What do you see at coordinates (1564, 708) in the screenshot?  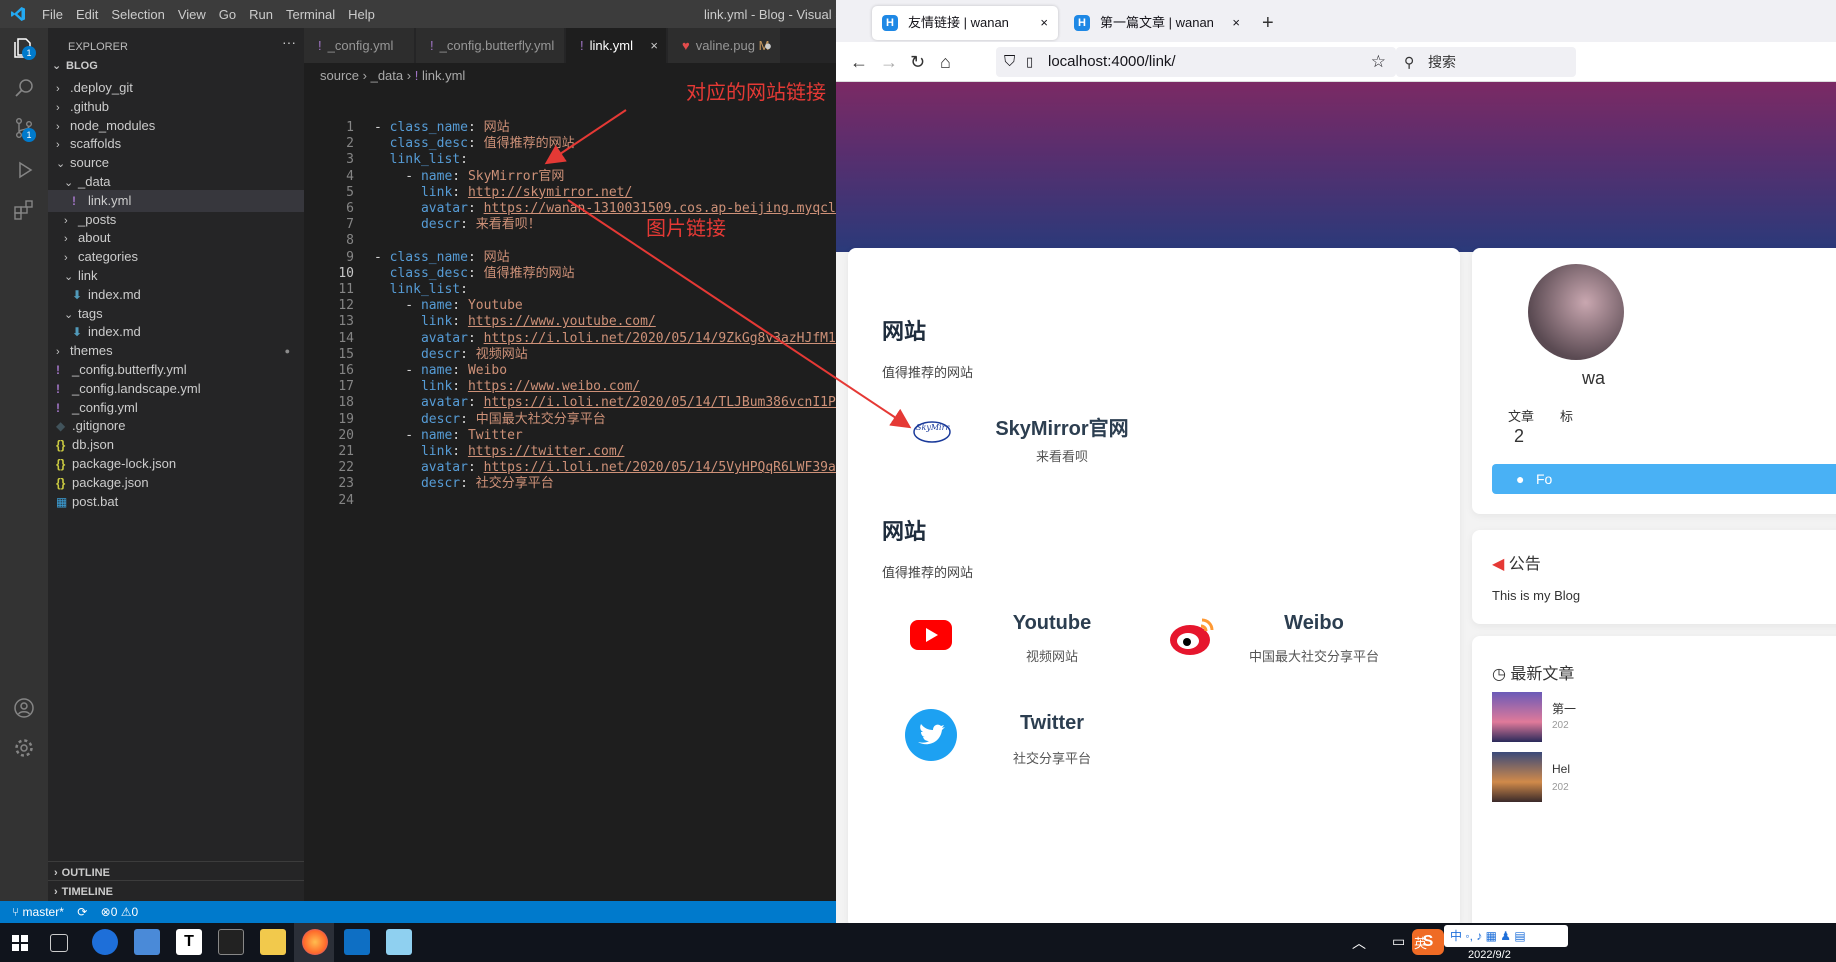 I see `recent-post-title: 第一` at bounding box center [1564, 708].